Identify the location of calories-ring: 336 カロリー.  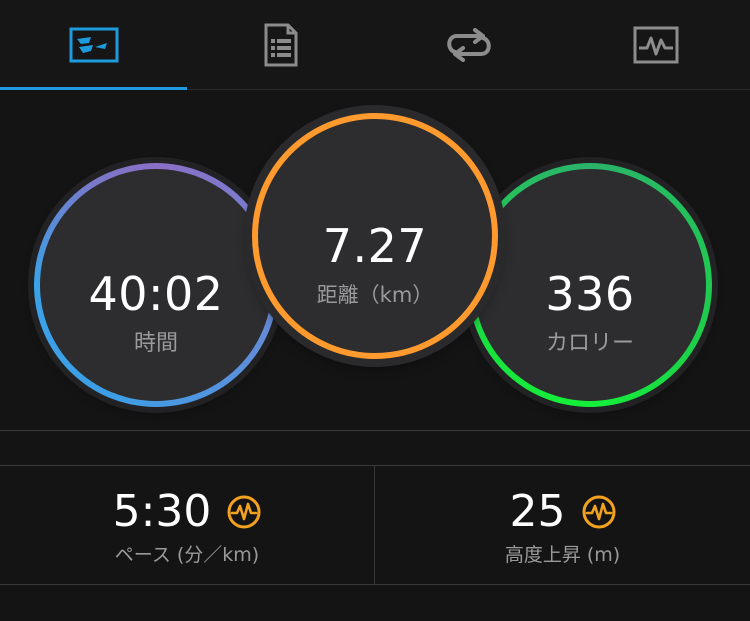
(590, 285).